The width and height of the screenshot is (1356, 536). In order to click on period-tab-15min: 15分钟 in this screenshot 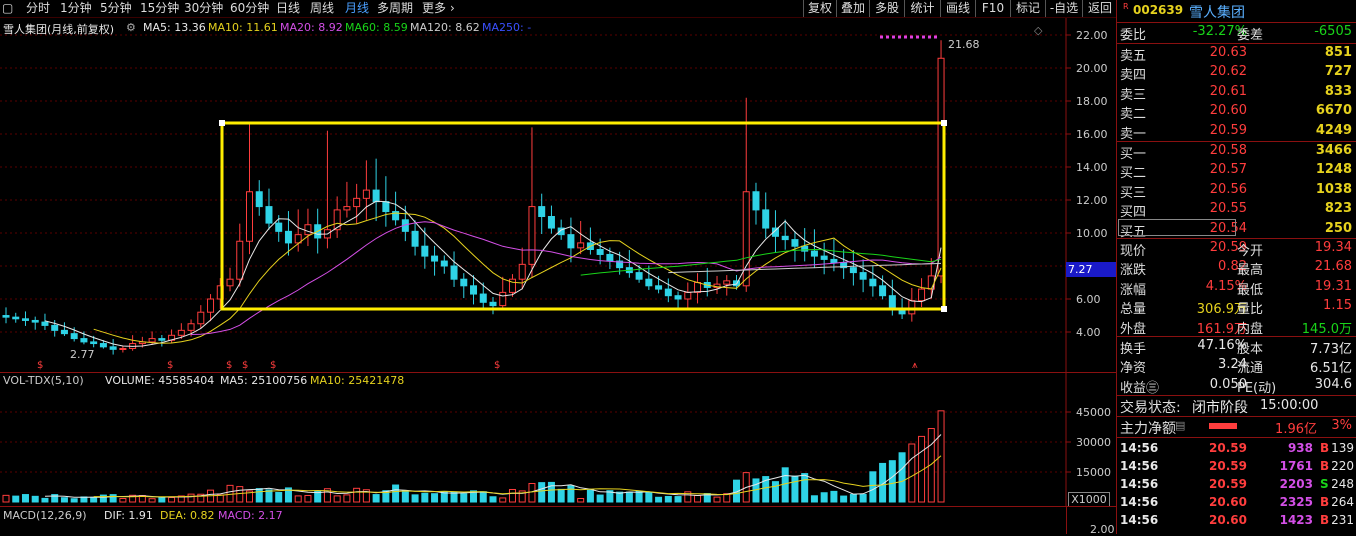, I will do `click(159, 8)`.